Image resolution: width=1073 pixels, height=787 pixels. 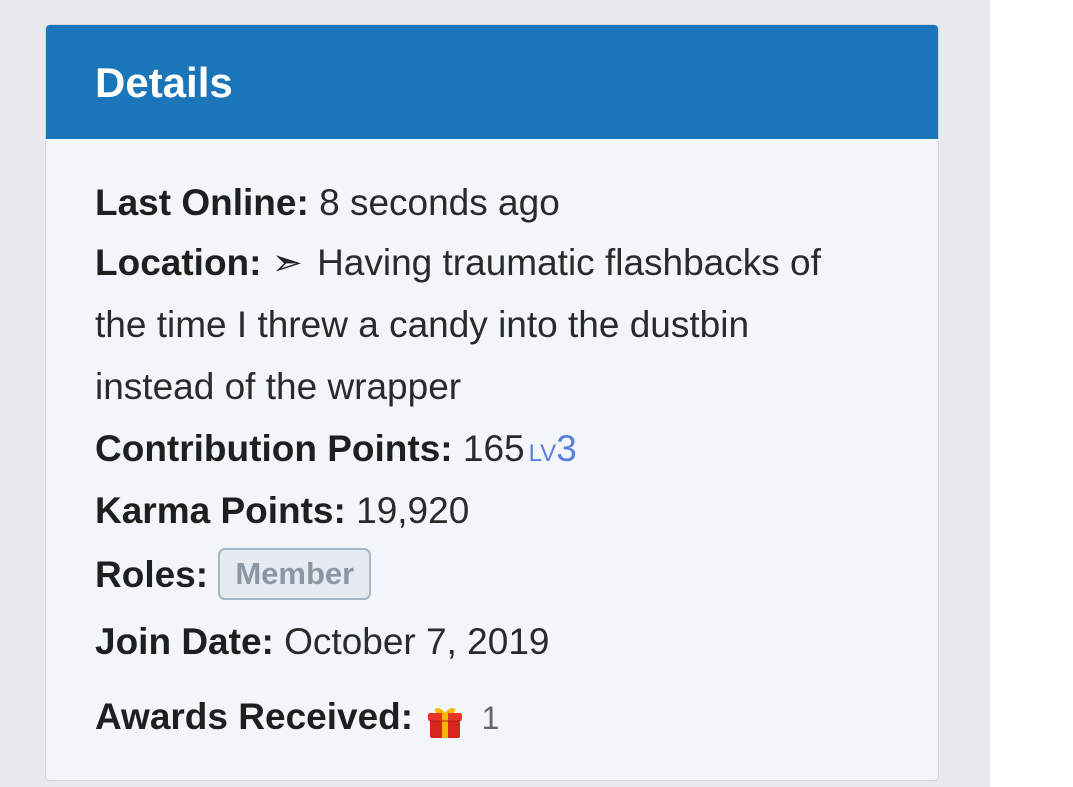 What do you see at coordinates (202, 202) in the screenshot?
I see `last-online-label: Last Online:` at bounding box center [202, 202].